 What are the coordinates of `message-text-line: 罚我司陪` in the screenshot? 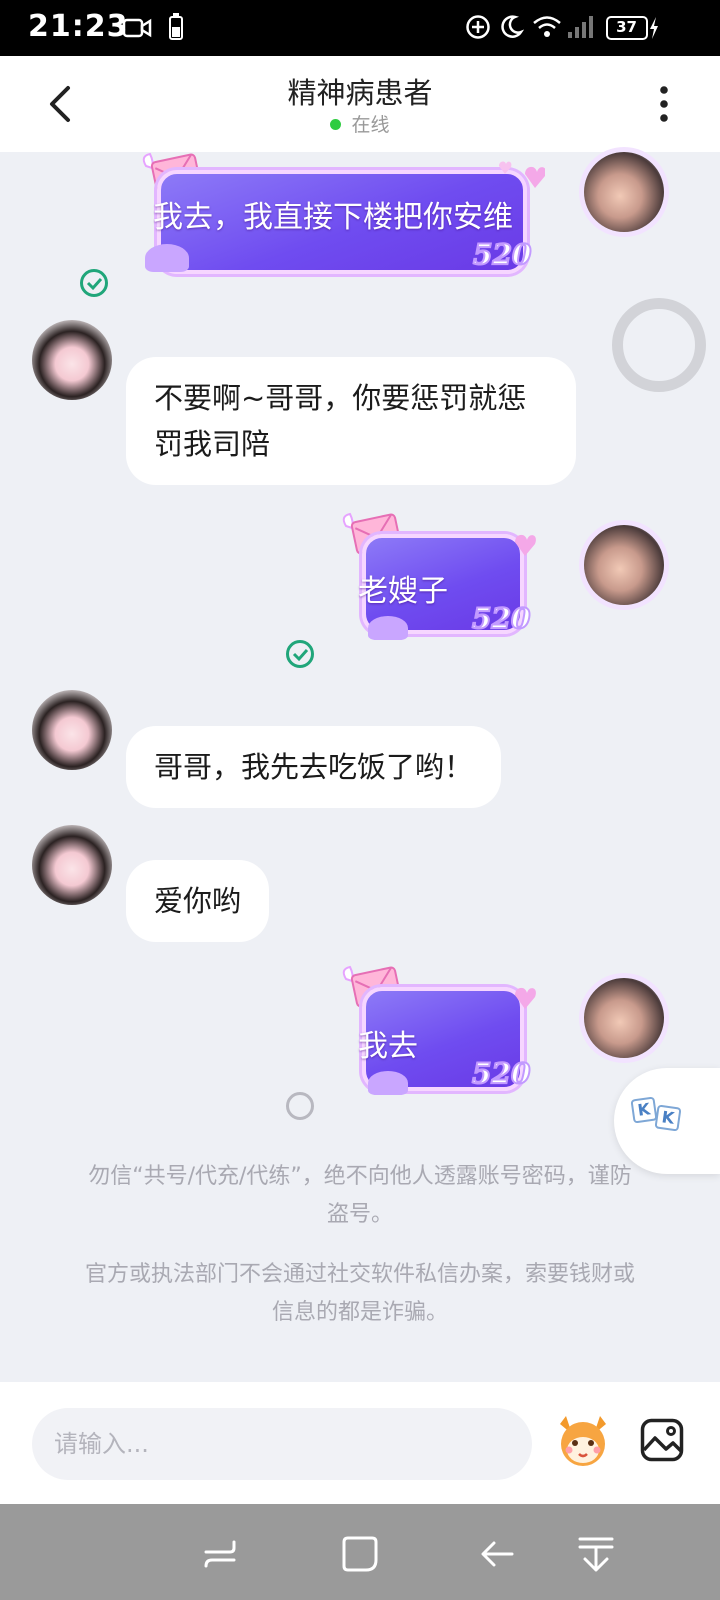 It's located at (212, 444).